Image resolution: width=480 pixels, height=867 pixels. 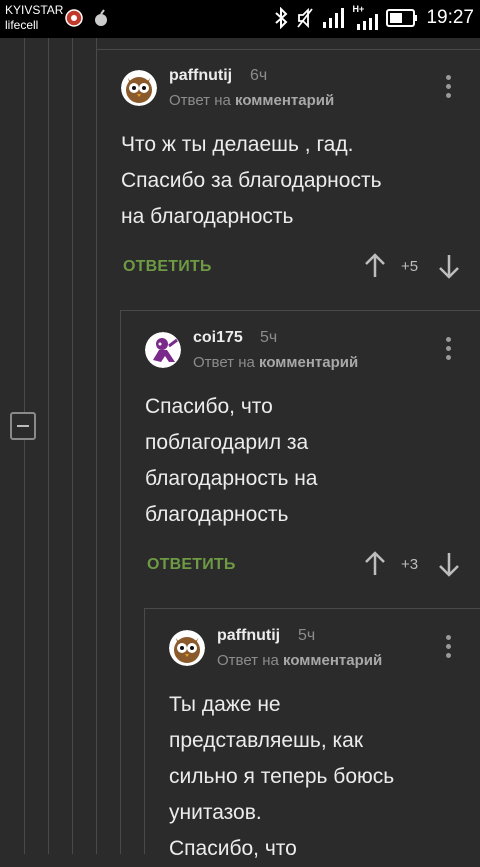 I want to click on clock: 19:27, so click(x=450, y=17).